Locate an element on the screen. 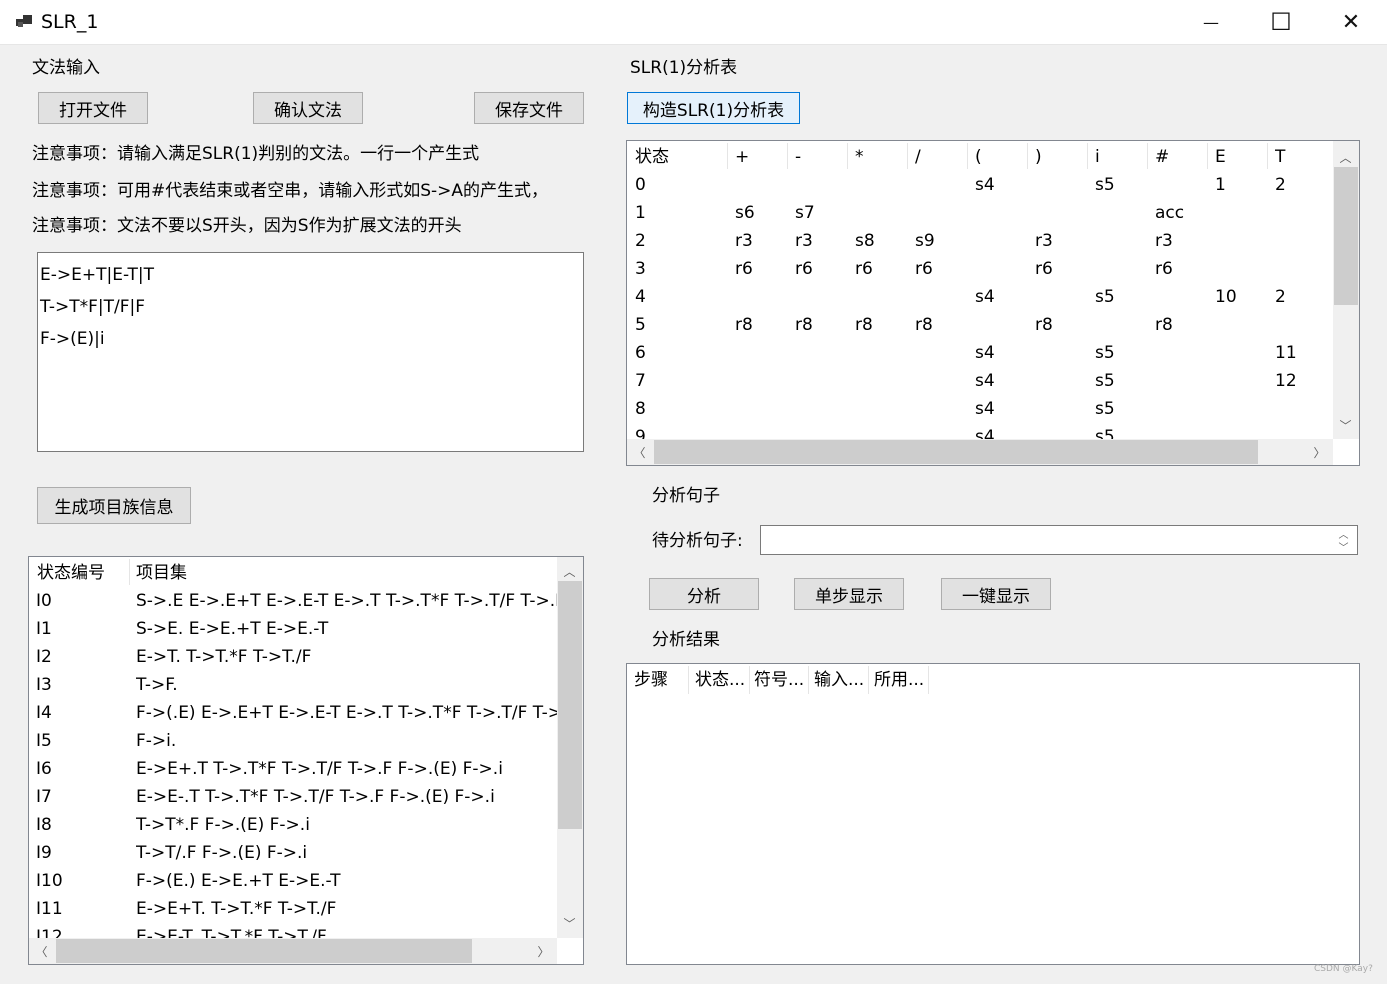  table-row: 6 s4 s5 11 is located at coordinates (980, 353).